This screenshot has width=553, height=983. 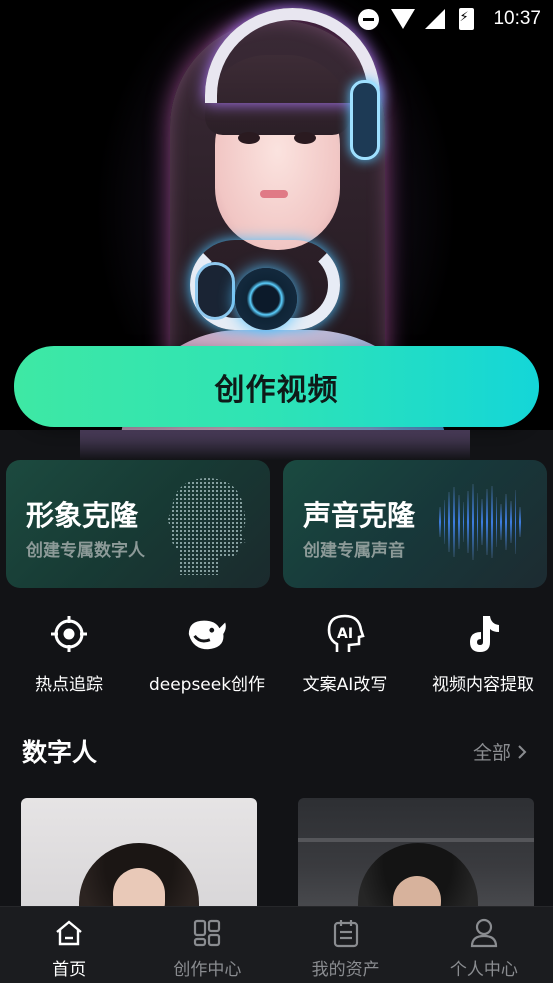 What do you see at coordinates (215, 291) in the screenshot?
I see `hero-headphone-cup-left` at bounding box center [215, 291].